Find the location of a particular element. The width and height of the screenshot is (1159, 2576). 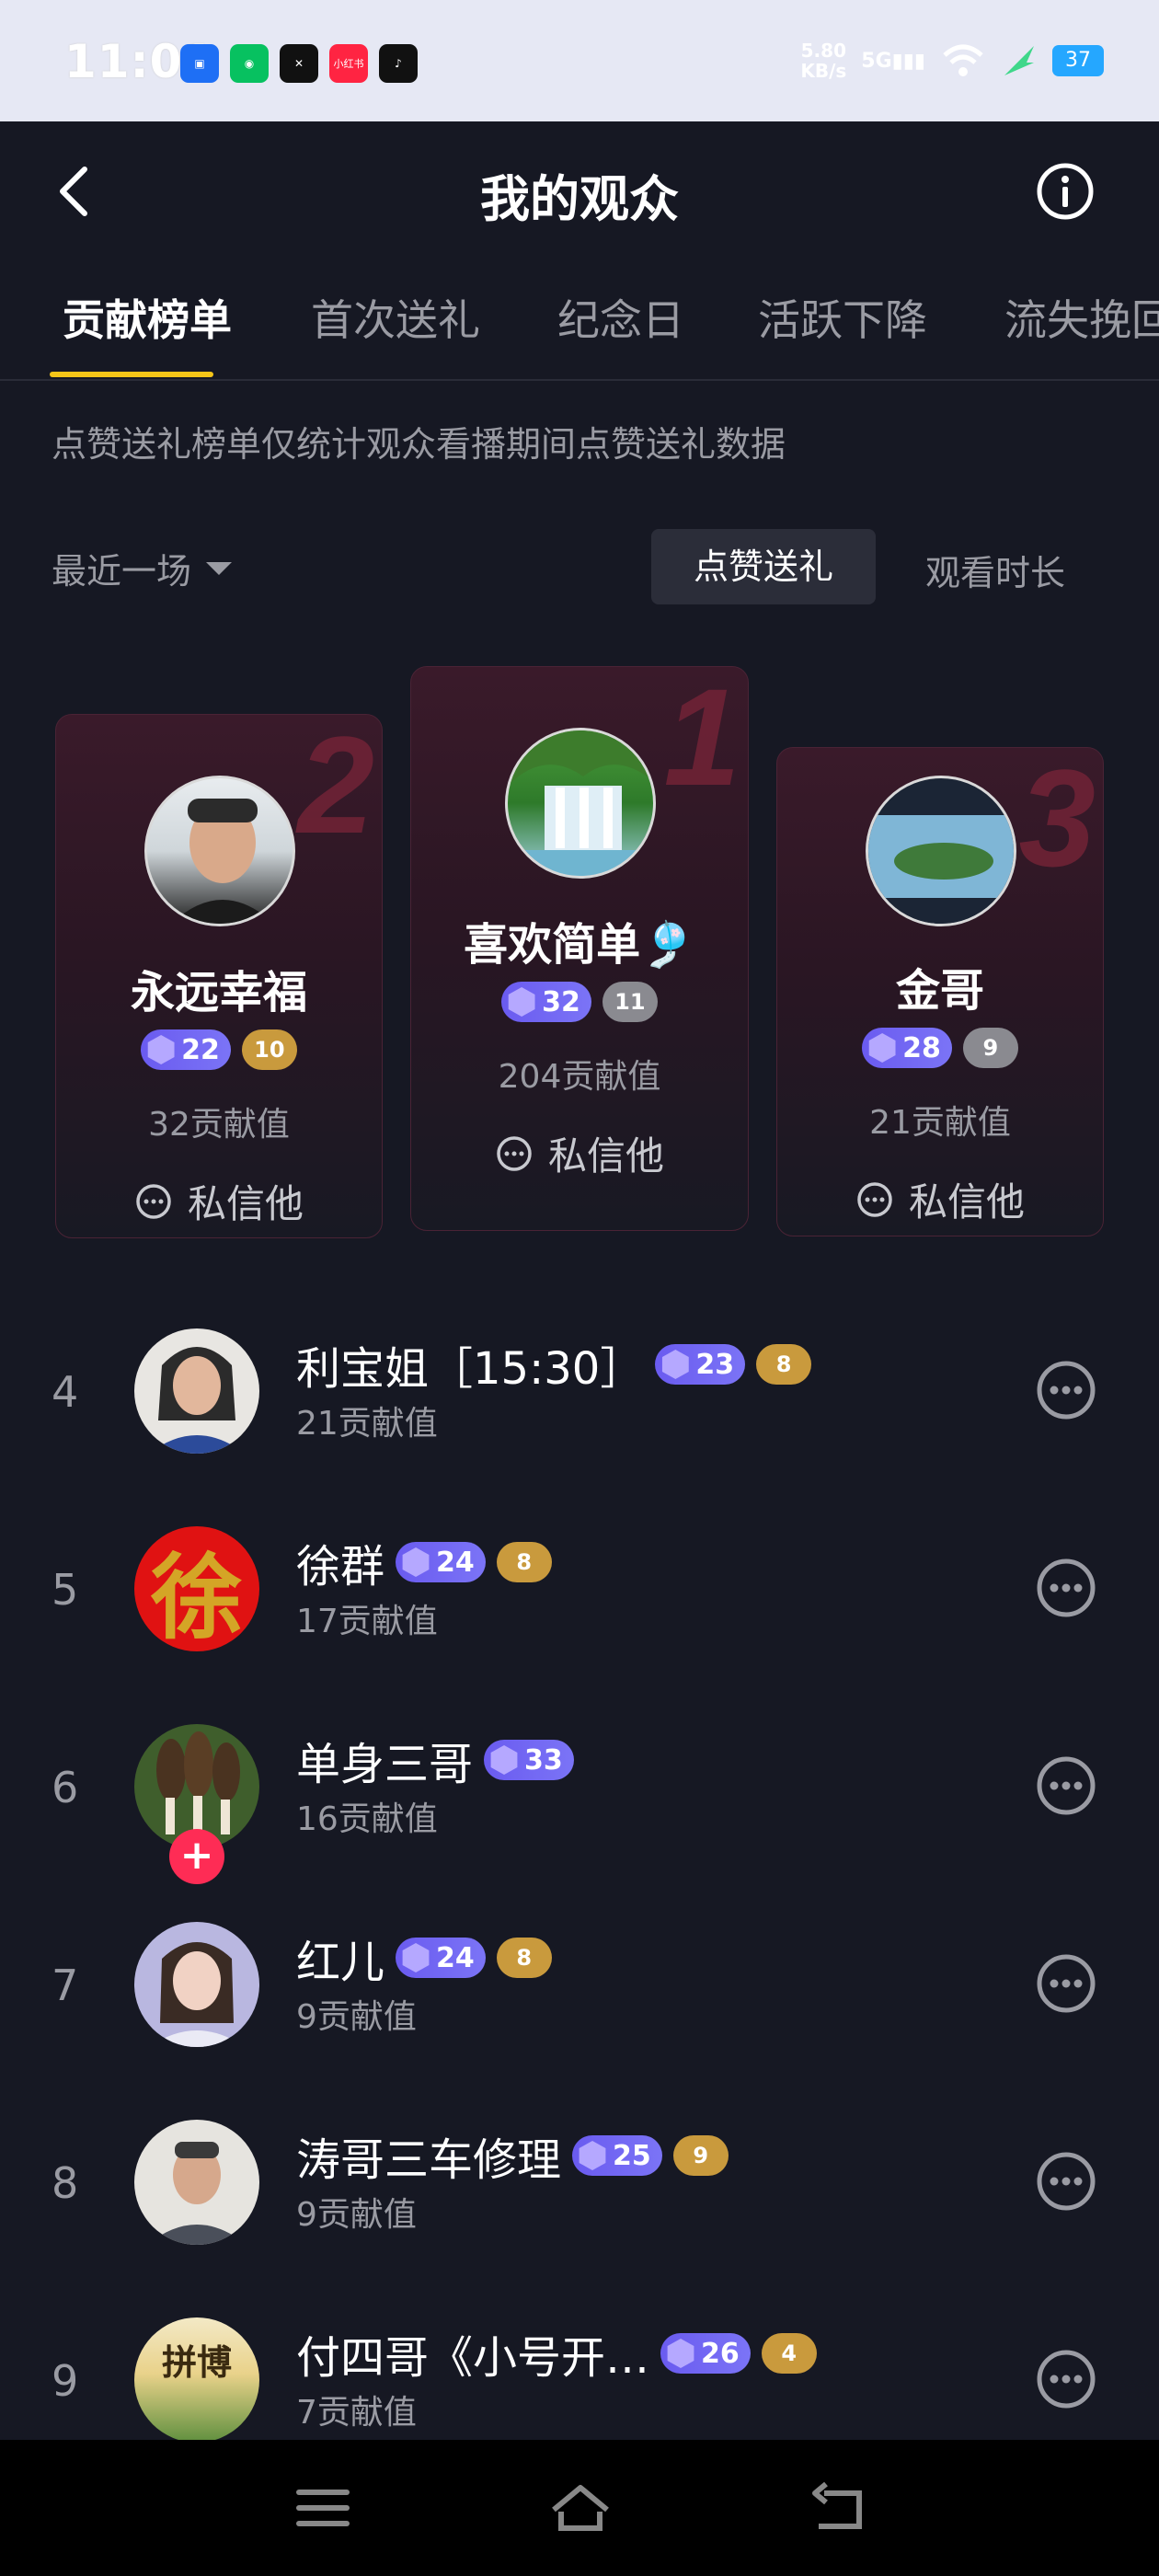

capcut-icon: ✕ is located at coordinates (299, 63).